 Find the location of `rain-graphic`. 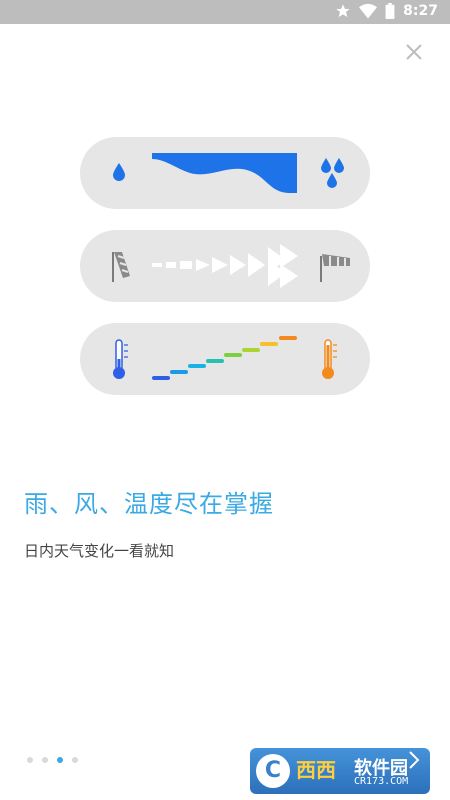

rain-graphic is located at coordinates (228, 173).